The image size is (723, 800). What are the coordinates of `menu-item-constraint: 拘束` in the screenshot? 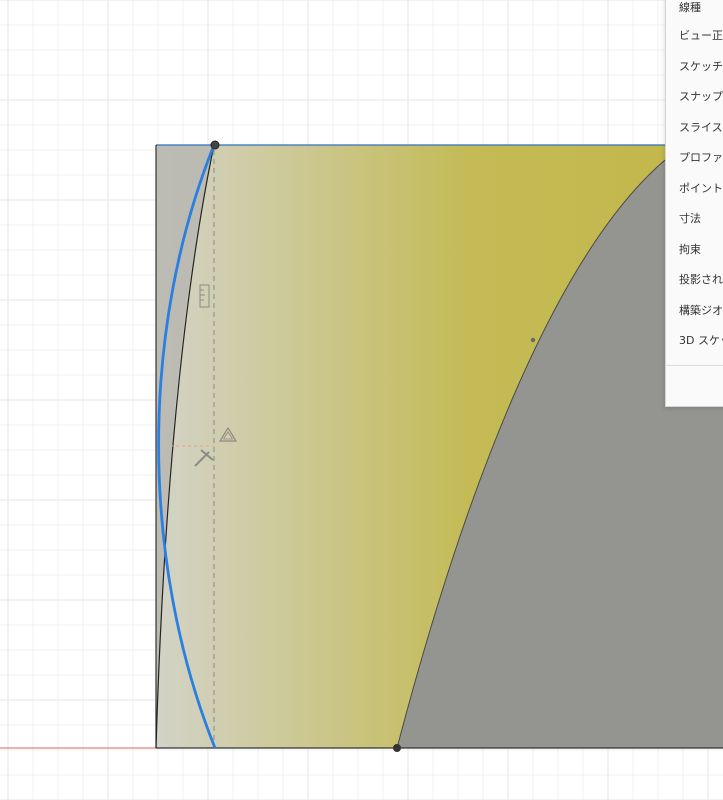 It's located at (694, 250).